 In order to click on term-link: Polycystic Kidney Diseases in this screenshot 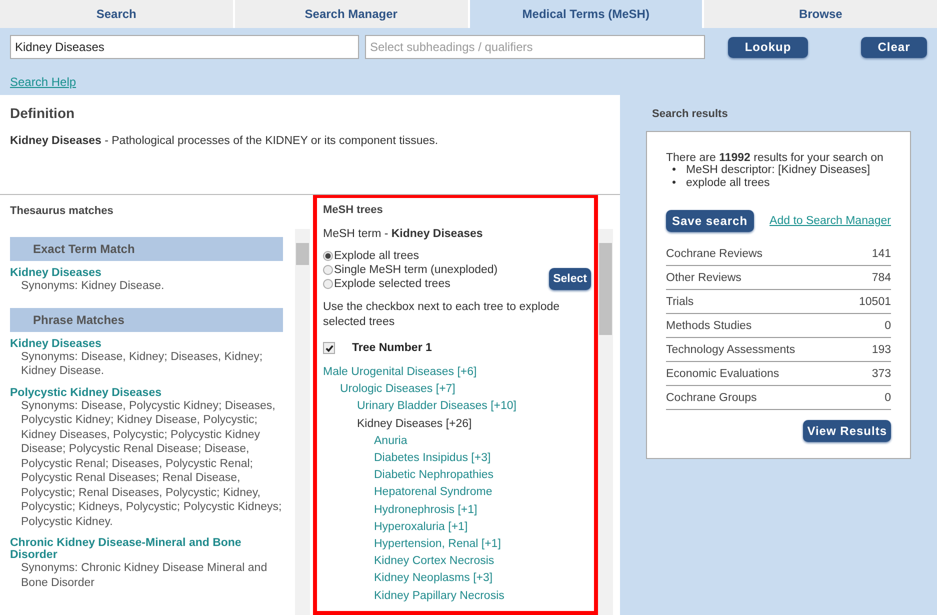, I will do `click(146, 392)`.